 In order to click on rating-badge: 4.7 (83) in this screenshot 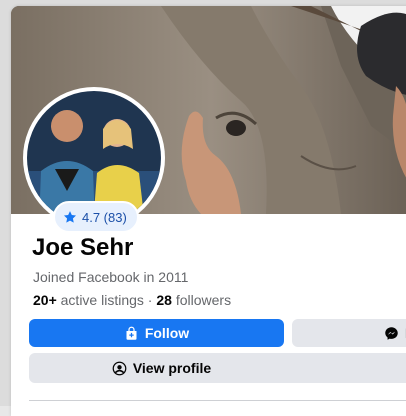, I will do `click(96, 217)`.